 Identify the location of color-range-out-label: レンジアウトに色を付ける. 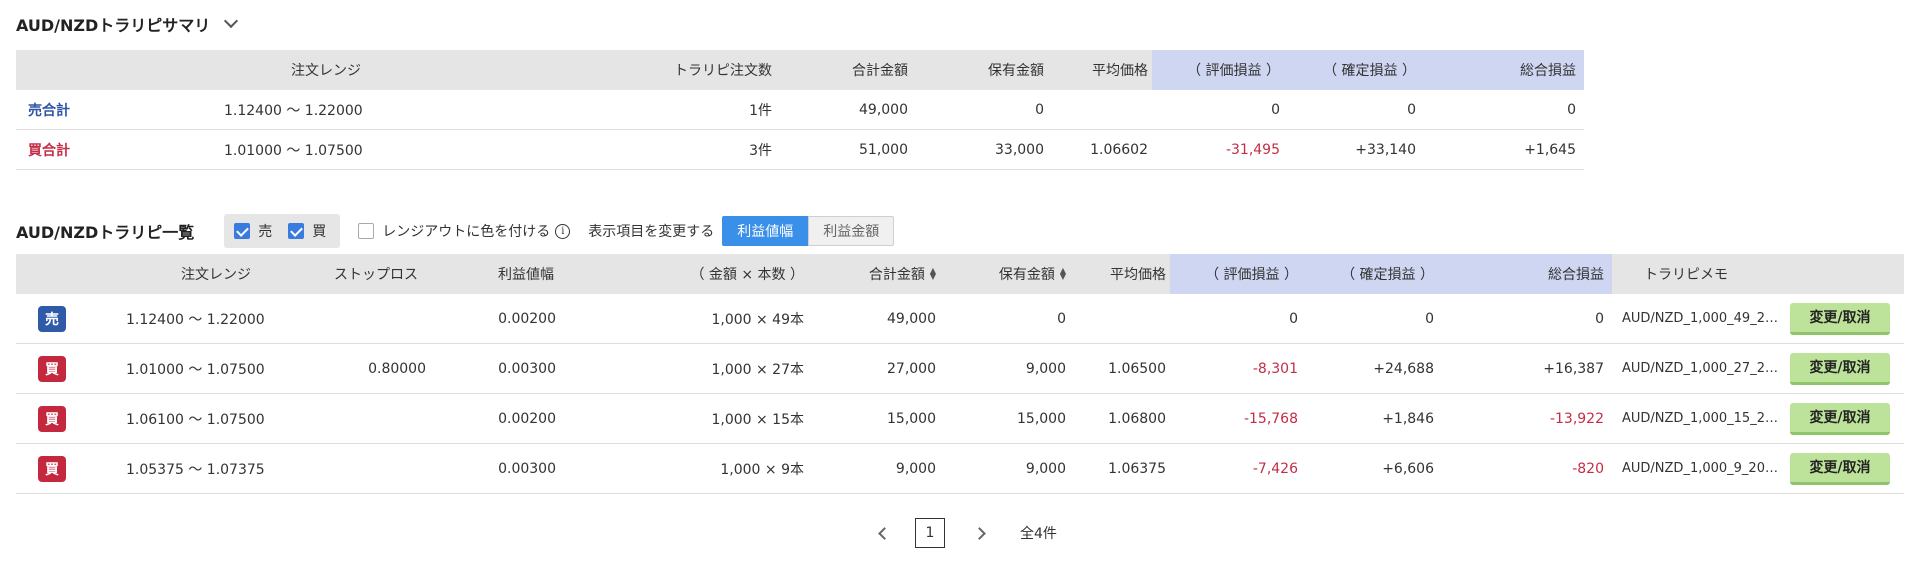
(466, 232).